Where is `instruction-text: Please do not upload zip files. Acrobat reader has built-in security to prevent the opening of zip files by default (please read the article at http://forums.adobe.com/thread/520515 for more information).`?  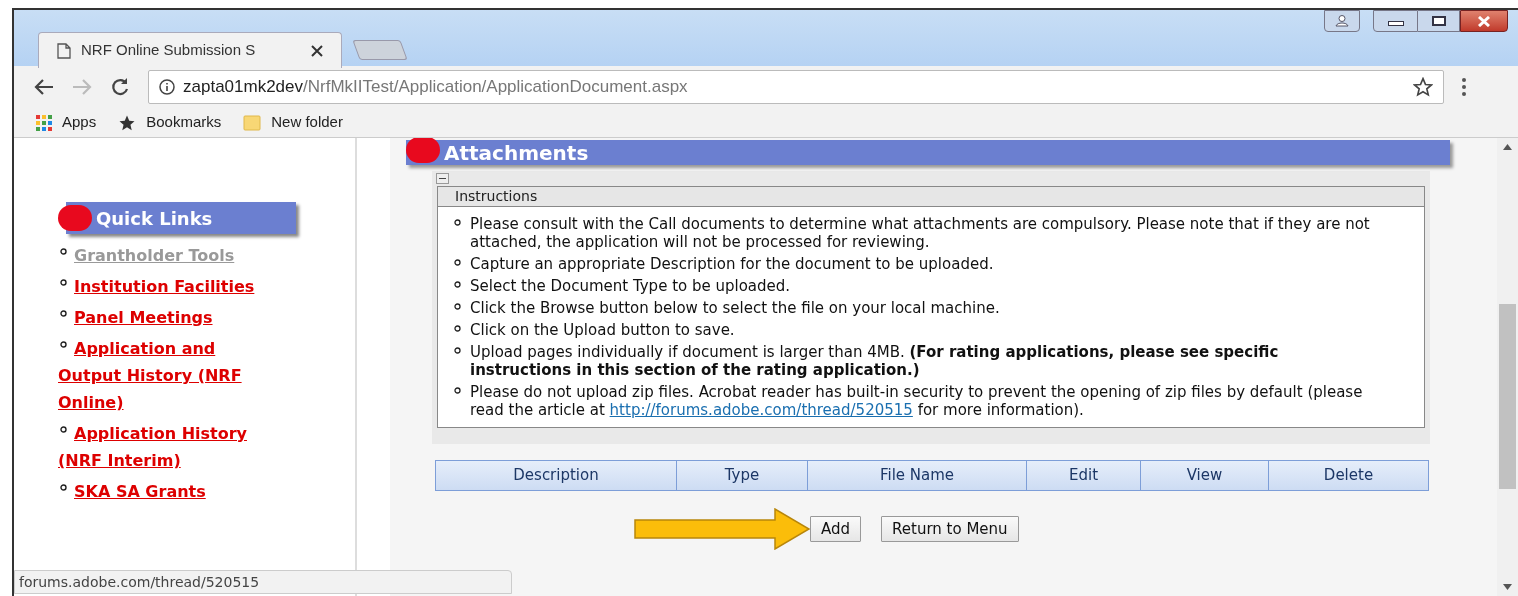
instruction-text: Please do not upload zip files. Acrobat reader has built-in security to prevent the opening of zip files by default (please read the article at http://forums.adobe.com/thread/520515 for more information). is located at coordinates (917, 401).